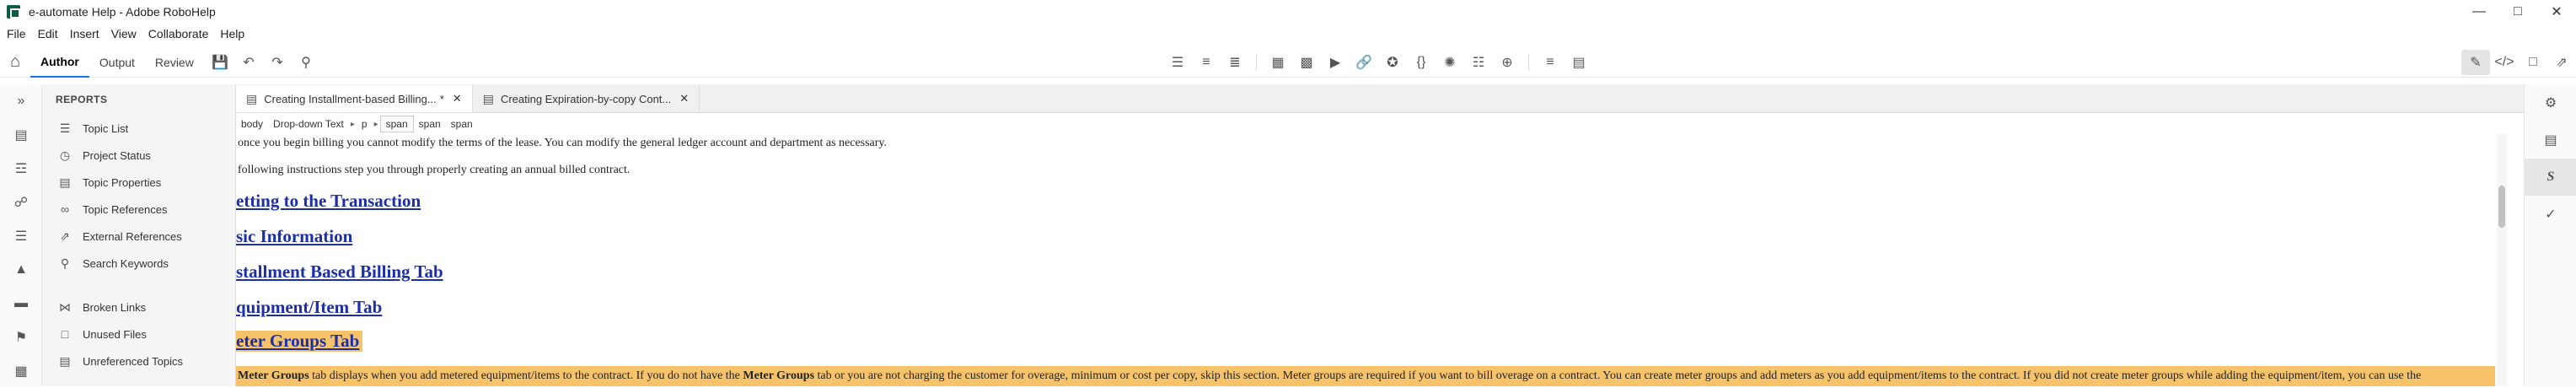 Image resolution: width=2576 pixels, height=388 pixels. I want to click on report-unreferenced-topics: ▤ Unreferenced Topics, so click(138, 362).